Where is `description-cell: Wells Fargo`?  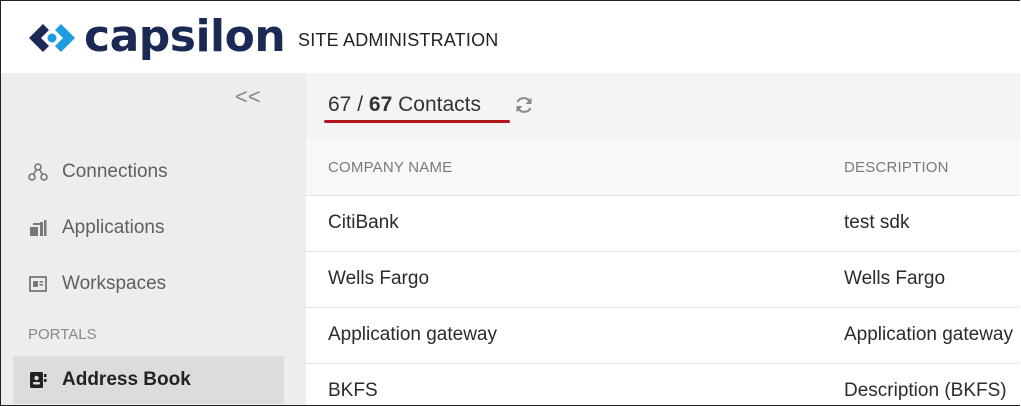
description-cell: Wells Fargo is located at coordinates (895, 278).